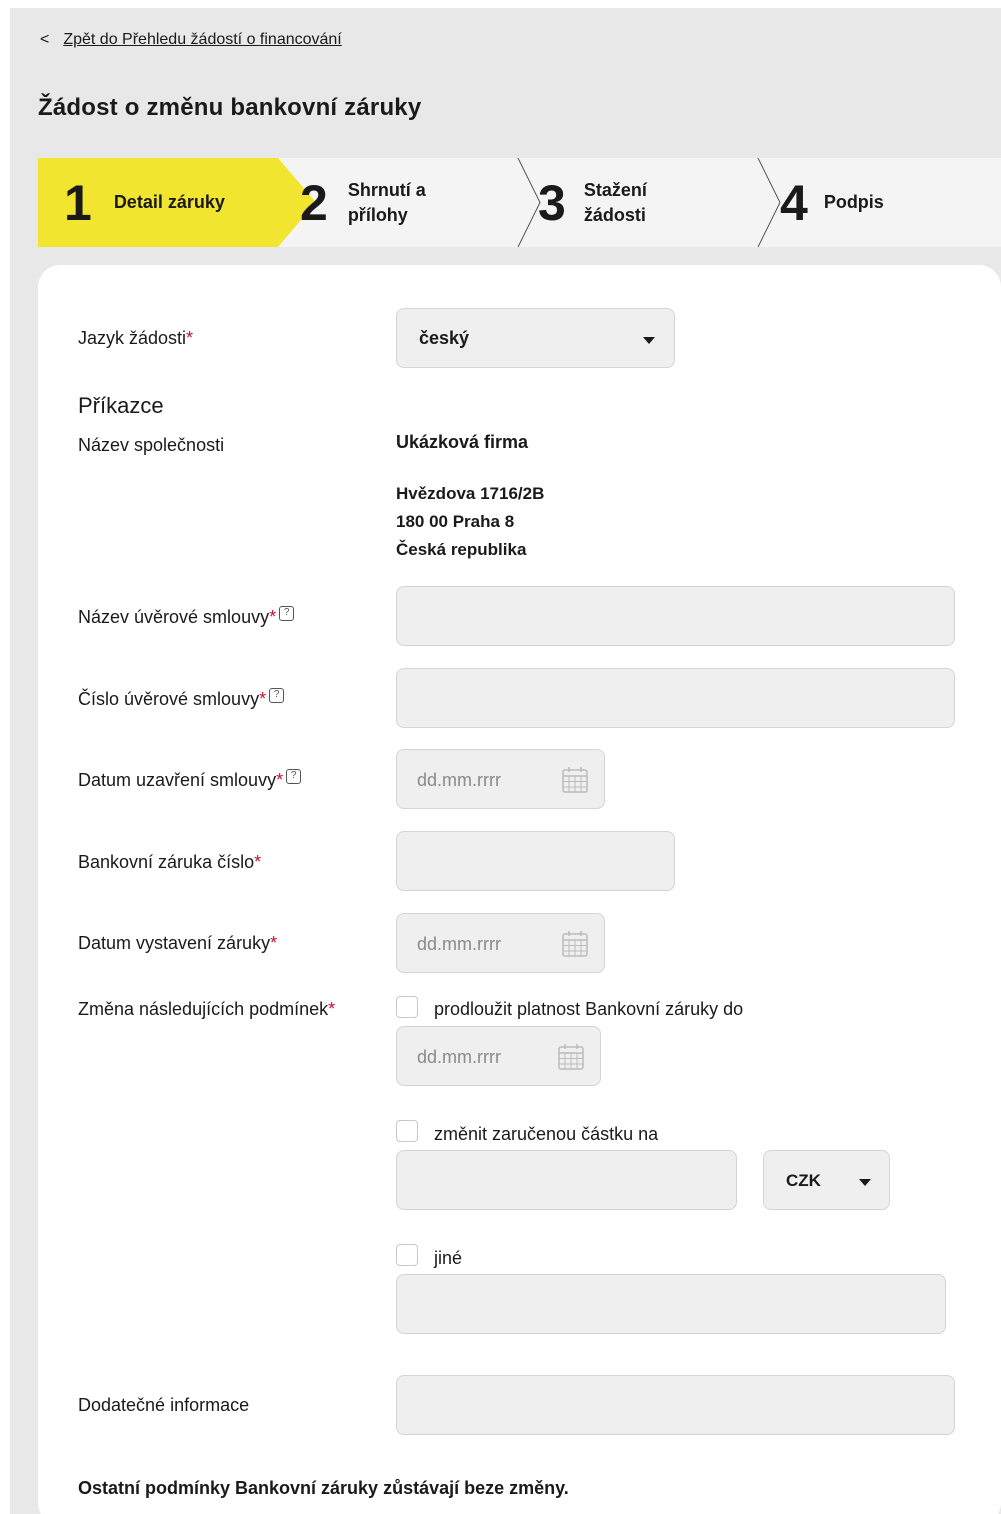 This screenshot has width=1001, height=1514. I want to click on loan-name-label: Název úvěrové smlouvy * ?, so click(186, 617).